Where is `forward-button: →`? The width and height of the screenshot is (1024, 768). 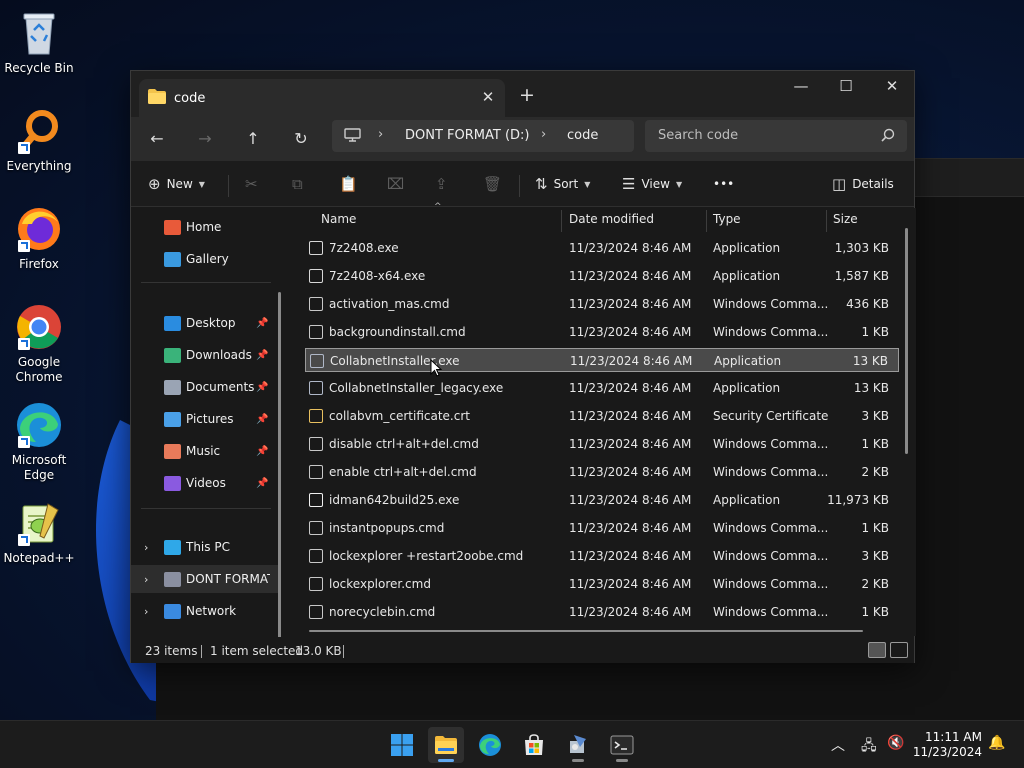
forward-button: → is located at coordinates (205, 139).